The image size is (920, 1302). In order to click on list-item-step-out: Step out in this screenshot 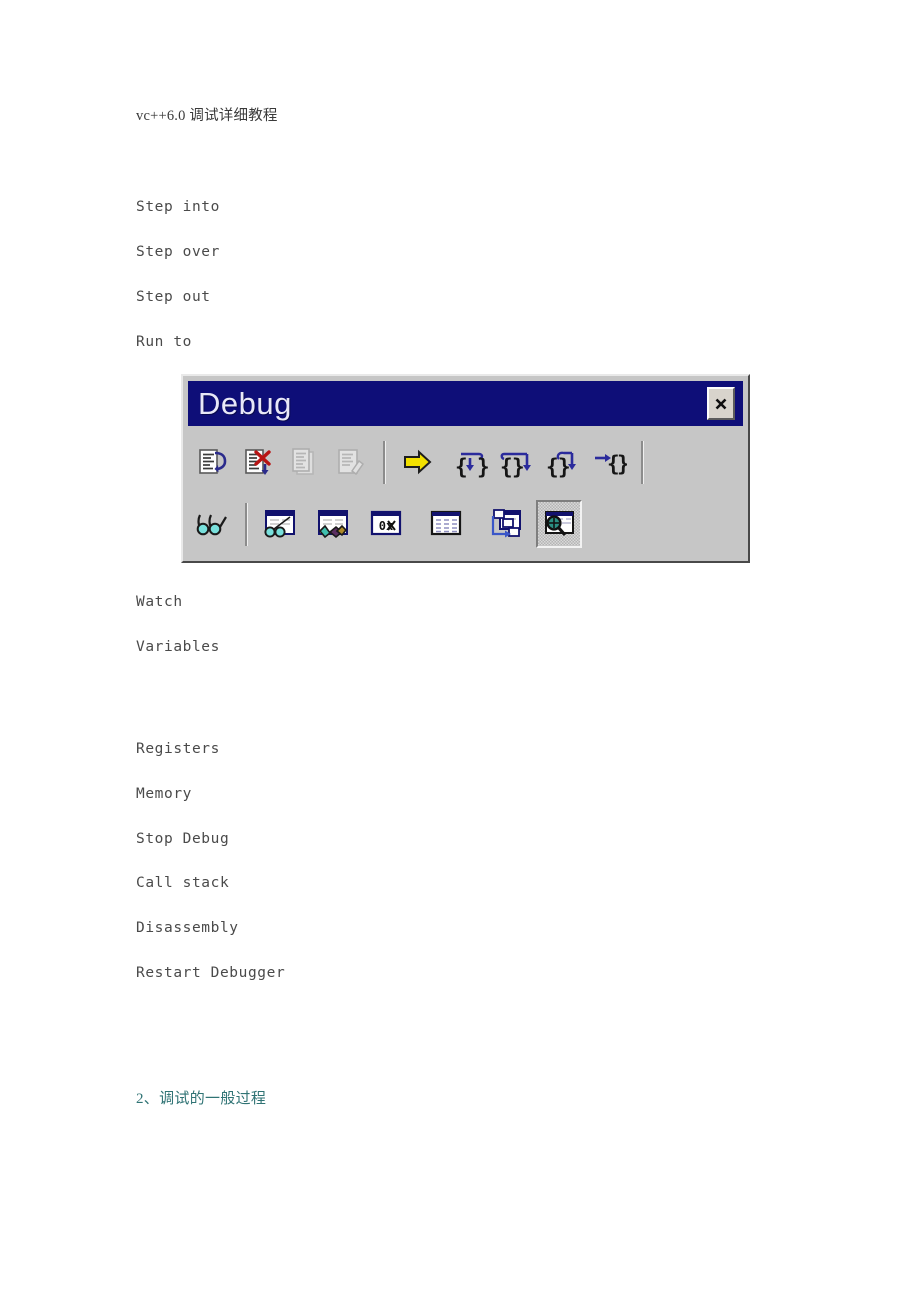, I will do `click(173, 297)`.